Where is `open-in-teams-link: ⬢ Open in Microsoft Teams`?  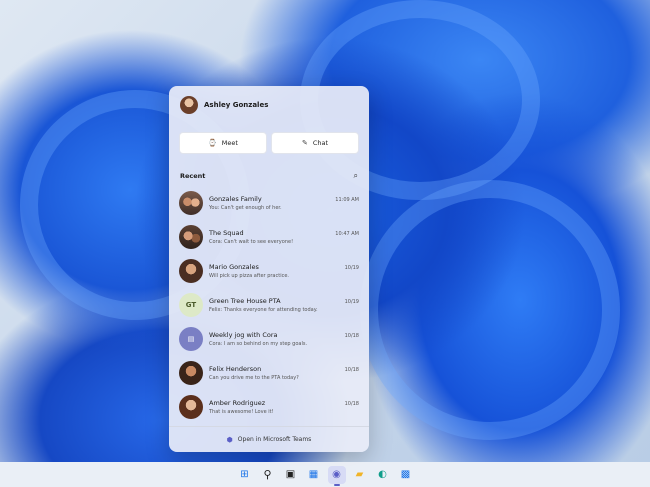 open-in-teams-link: ⬢ Open in Microsoft Teams is located at coordinates (269, 439).